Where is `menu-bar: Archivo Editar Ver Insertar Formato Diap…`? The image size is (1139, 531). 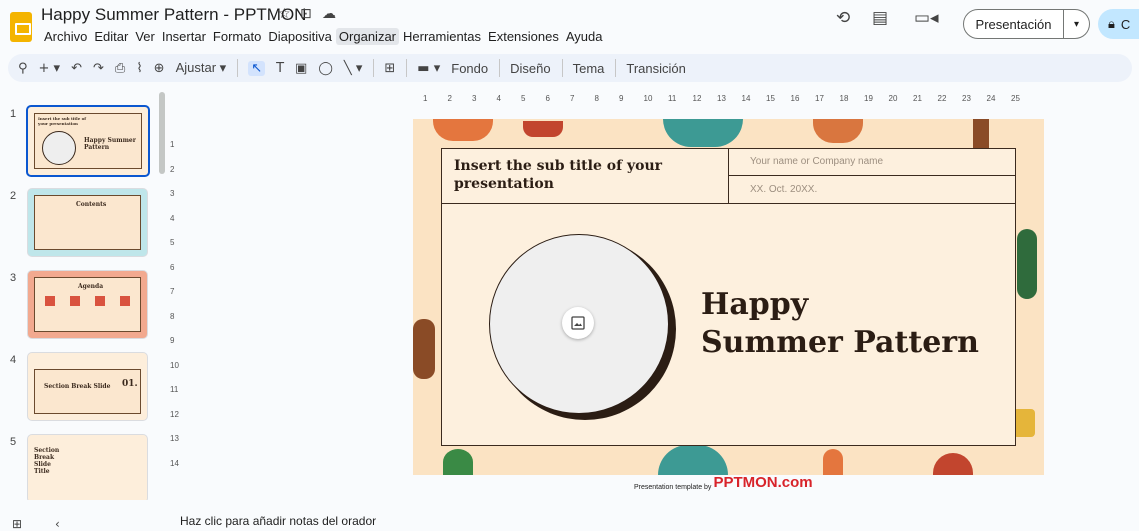 menu-bar: Archivo Editar Ver Insertar Formato Diap… is located at coordinates (324, 36).